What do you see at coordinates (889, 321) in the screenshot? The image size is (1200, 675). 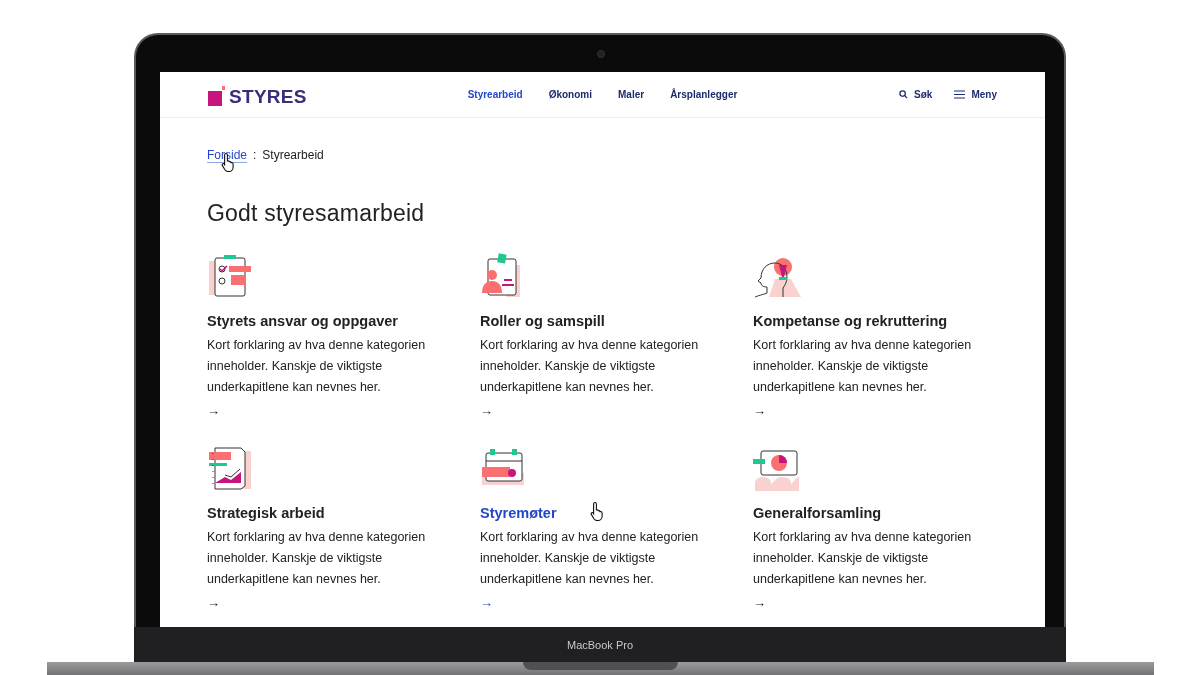 I see `card-title: Kompetanse og rekruttering` at bounding box center [889, 321].